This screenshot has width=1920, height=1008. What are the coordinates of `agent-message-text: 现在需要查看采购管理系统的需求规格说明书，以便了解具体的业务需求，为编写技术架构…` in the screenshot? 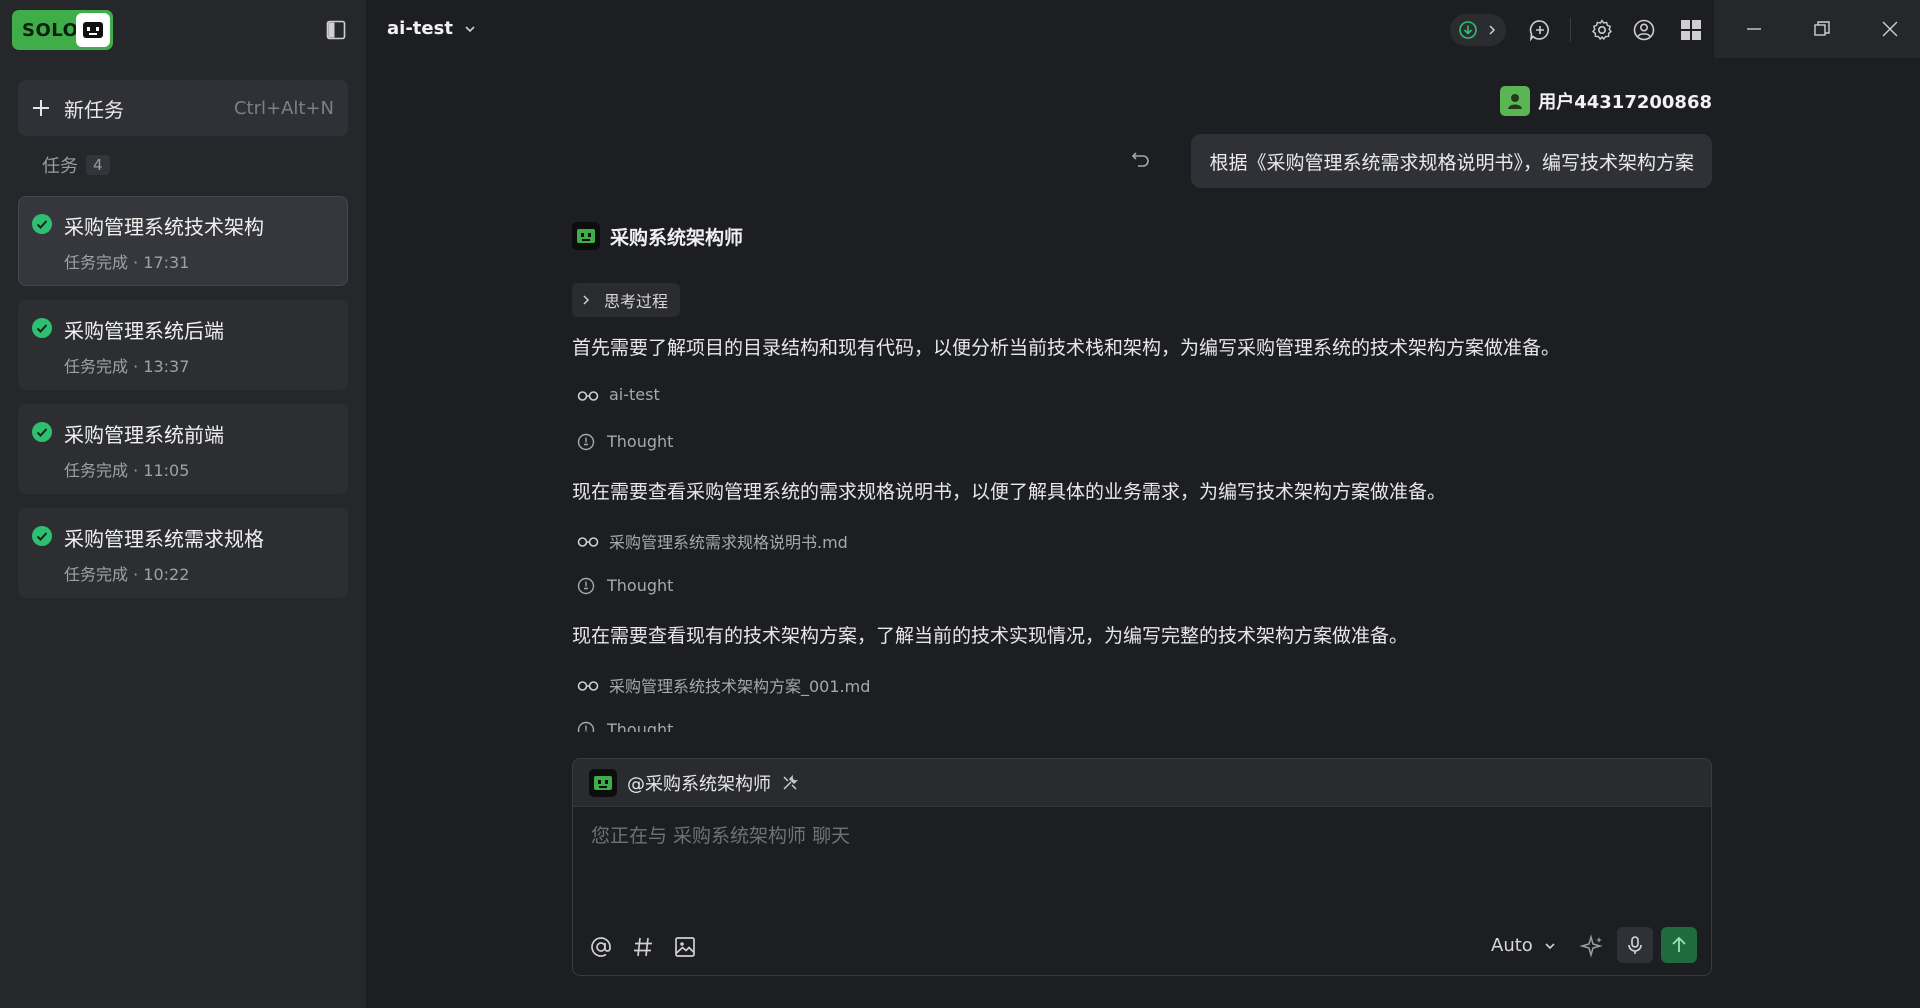 It's located at (1009, 492).